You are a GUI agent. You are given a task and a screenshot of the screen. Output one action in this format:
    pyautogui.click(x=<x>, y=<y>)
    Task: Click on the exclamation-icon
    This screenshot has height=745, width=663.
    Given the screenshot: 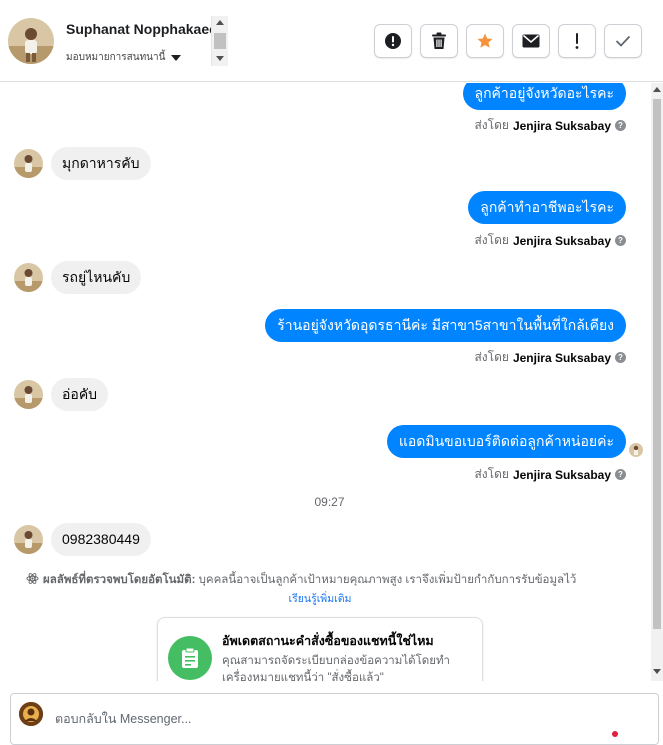 What is the action you would take?
    pyautogui.click(x=577, y=41)
    